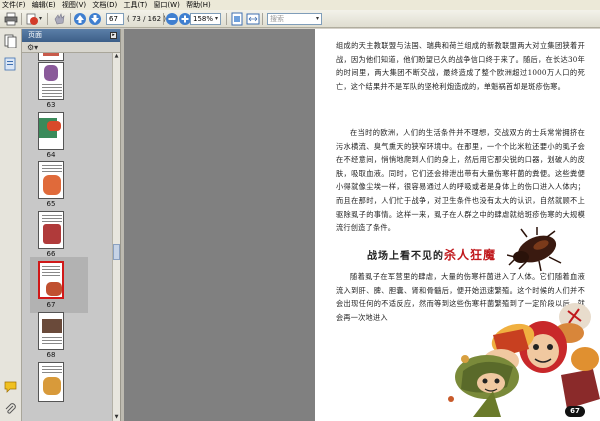 This screenshot has height=421, width=600. Describe the element at coordinates (44, 5) in the screenshot. I see `menu-edit: 编辑(E)` at that location.